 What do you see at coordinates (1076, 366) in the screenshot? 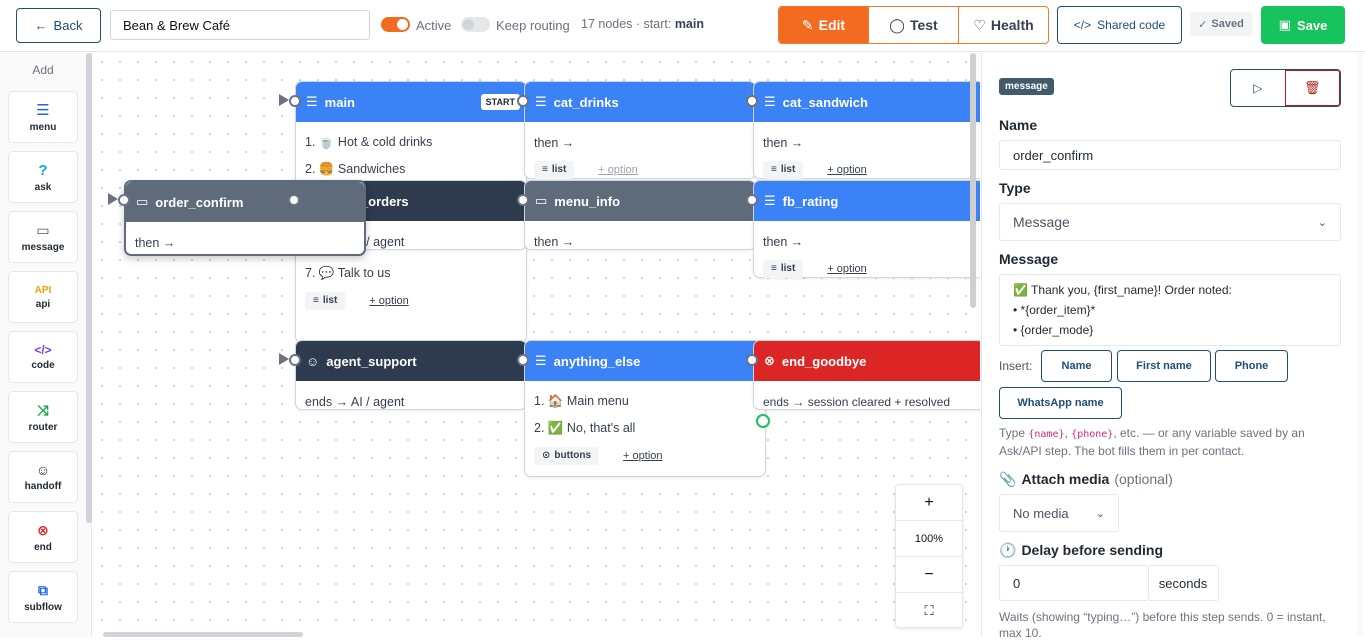
I see `insert-name-button: Name` at bounding box center [1076, 366].